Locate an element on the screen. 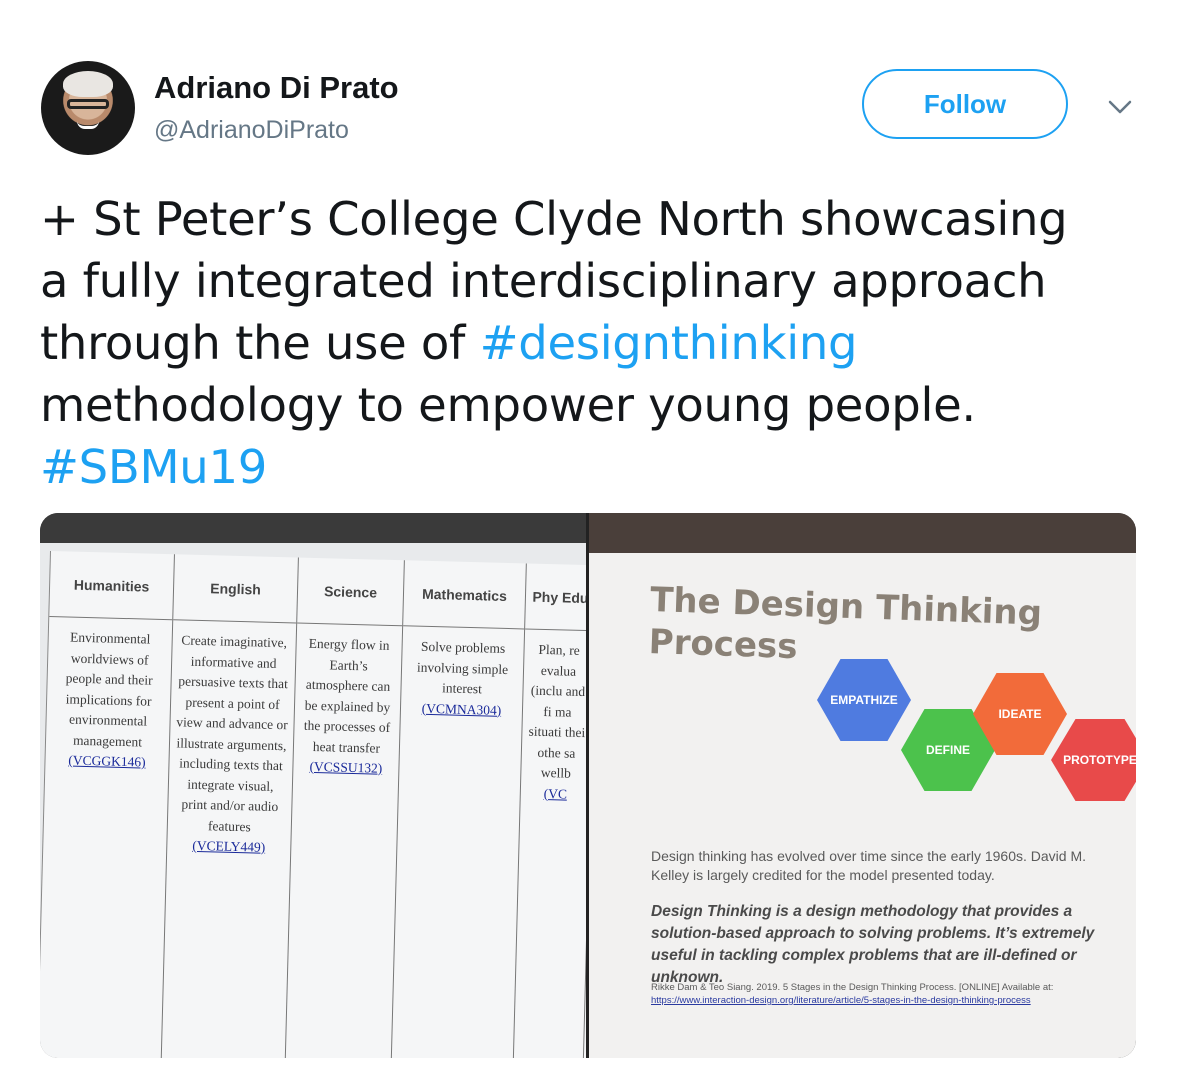  follow-button: Follow is located at coordinates (965, 104).